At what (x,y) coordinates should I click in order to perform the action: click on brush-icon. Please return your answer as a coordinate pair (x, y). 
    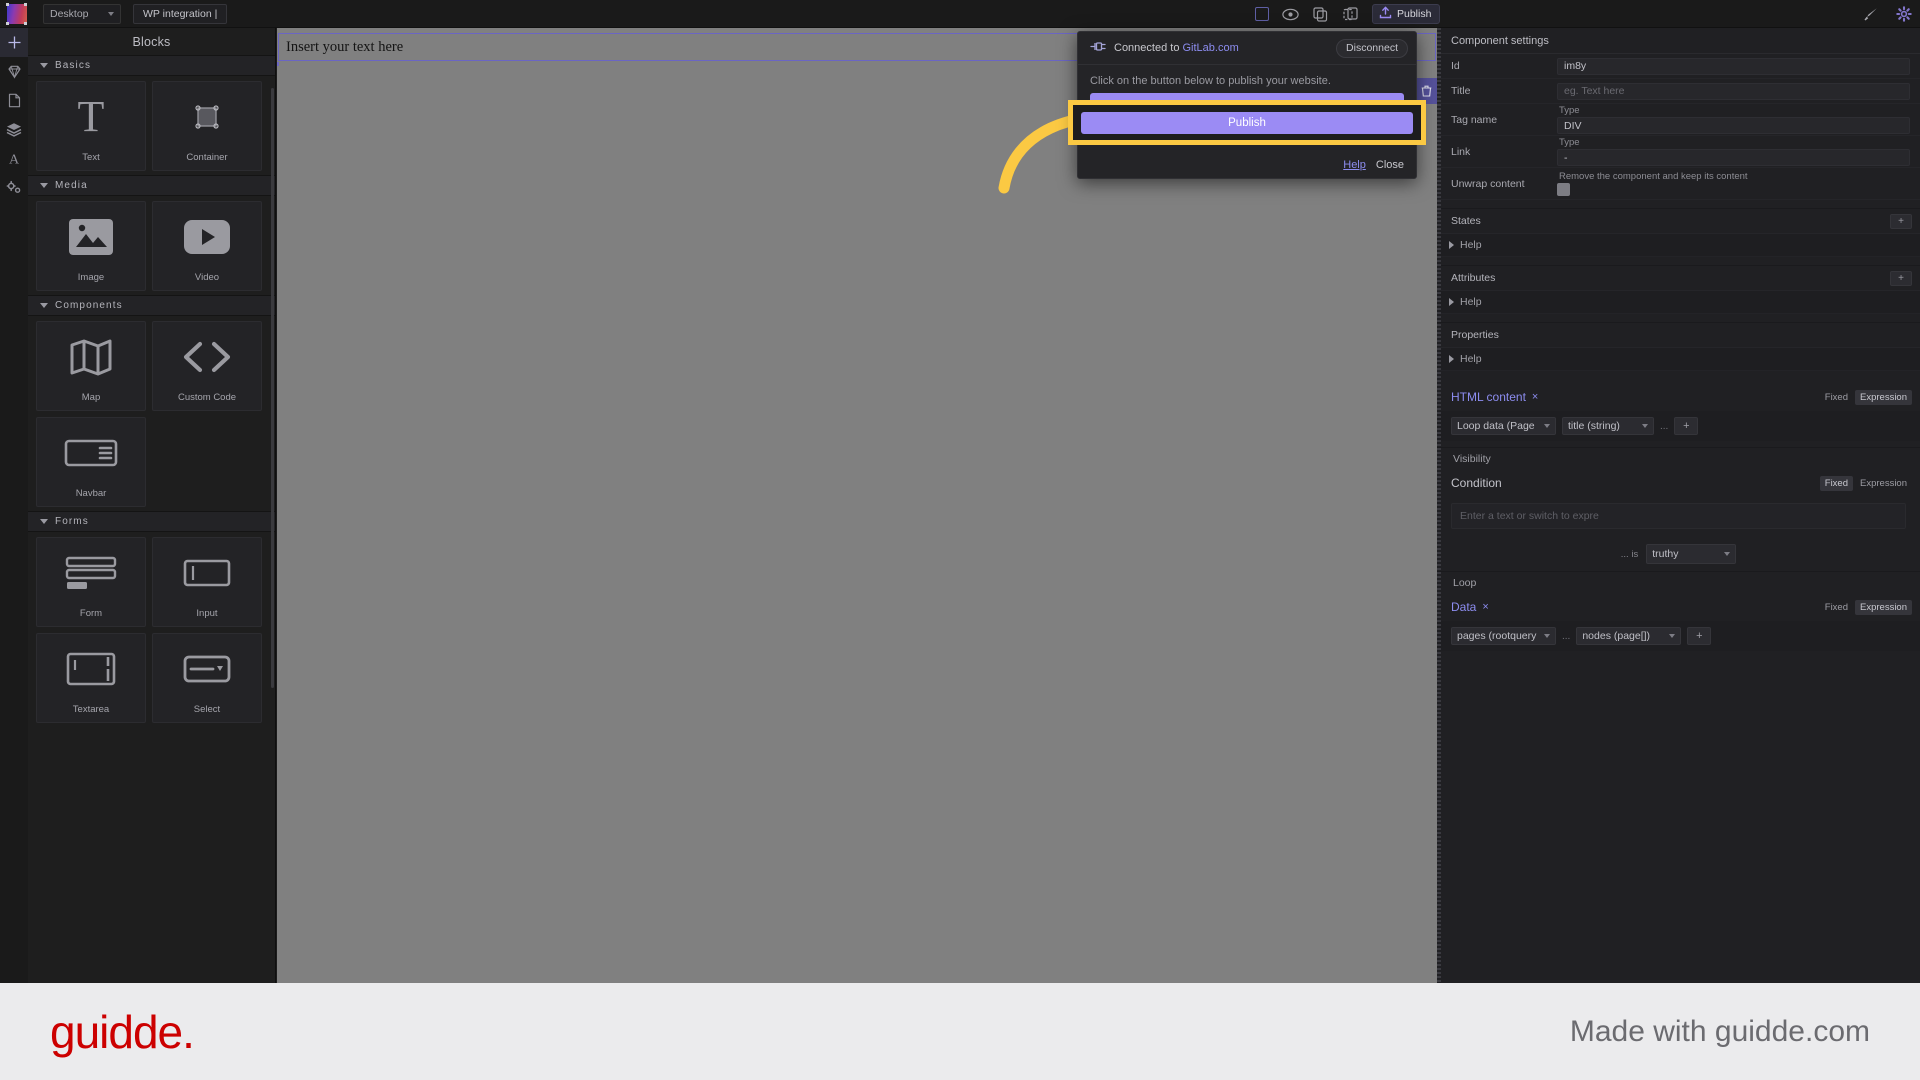
    Looking at the image, I should click on (1870, 14).